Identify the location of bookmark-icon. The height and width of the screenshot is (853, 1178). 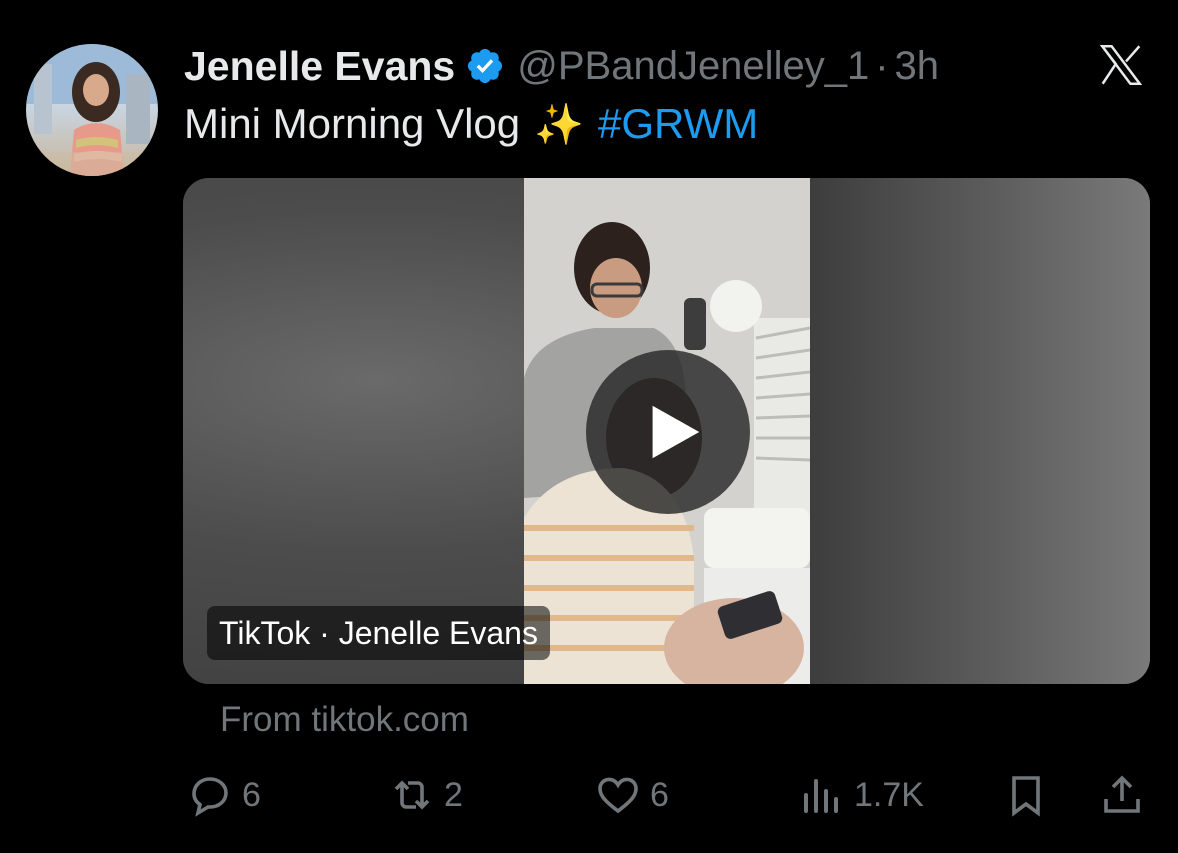
(1026, 796).